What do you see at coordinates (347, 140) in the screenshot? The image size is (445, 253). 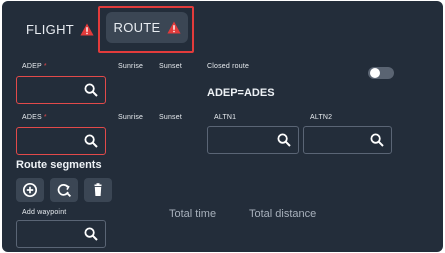 I see `altn2-field` at bounding box center [347, 140].